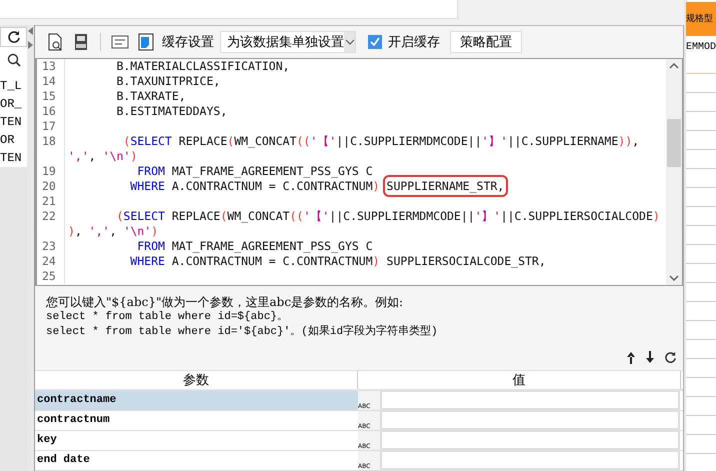 The width and height of the screenshot is (716, 471). Describe the element at coordinates (650, 357) in the screenshot. I see `move-down-button` at that location.